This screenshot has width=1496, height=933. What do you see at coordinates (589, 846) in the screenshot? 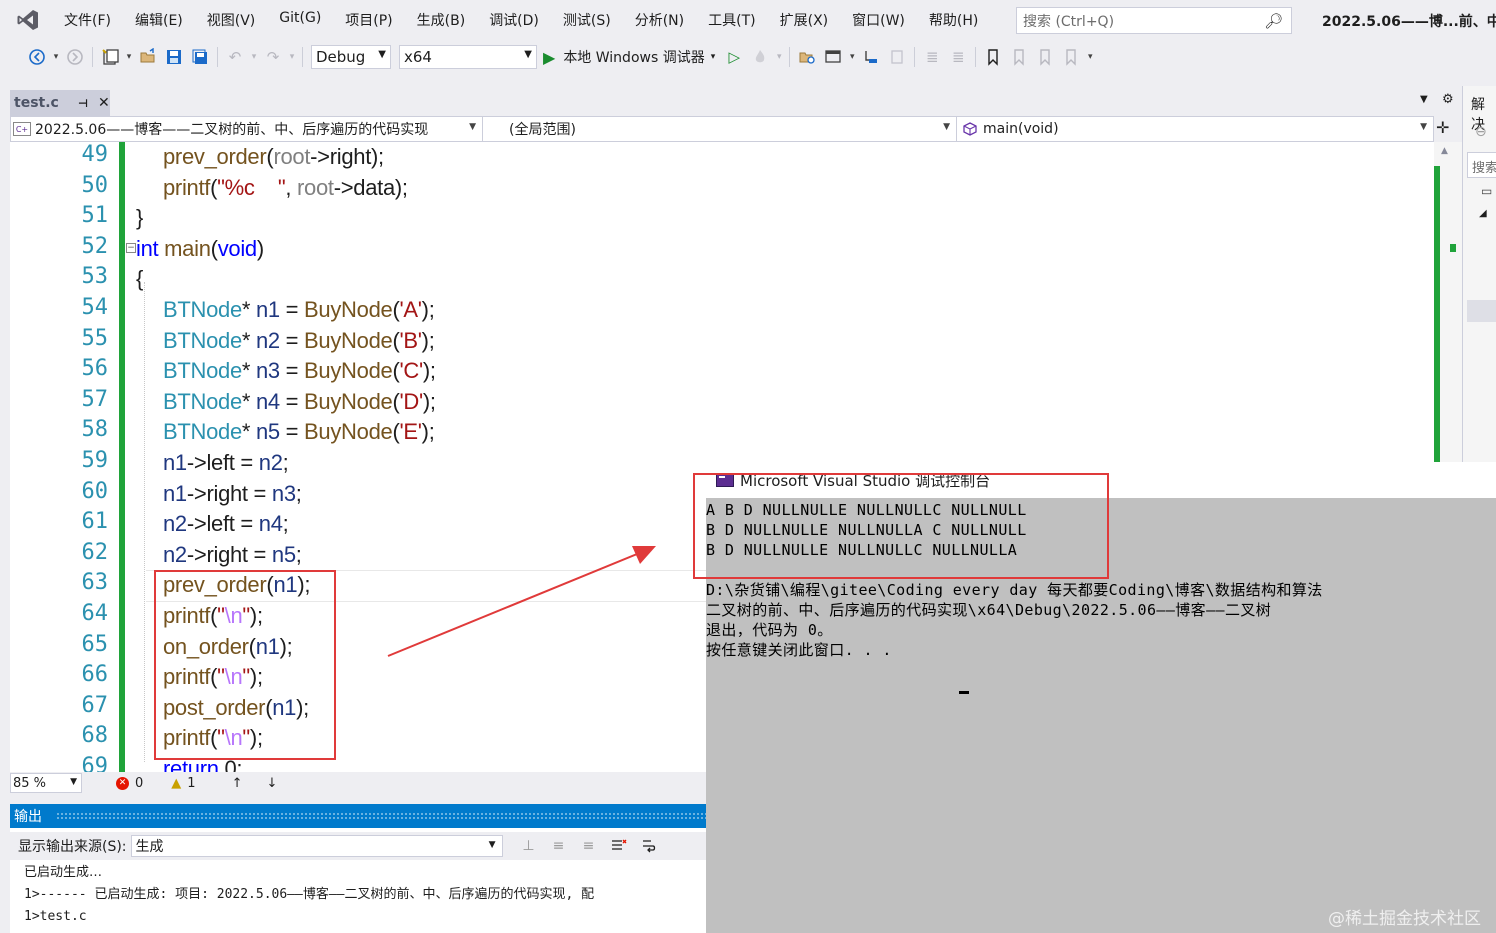
I see `next-message-icon: ≡` at bounding box center [589, 846].